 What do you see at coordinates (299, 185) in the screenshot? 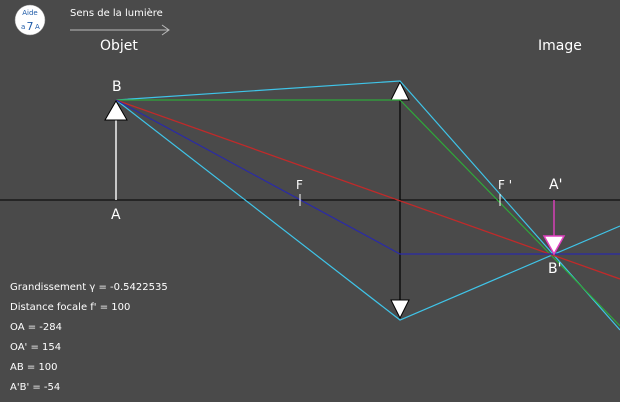
I see `point-F-label: F` at bounding box center [299, 185].